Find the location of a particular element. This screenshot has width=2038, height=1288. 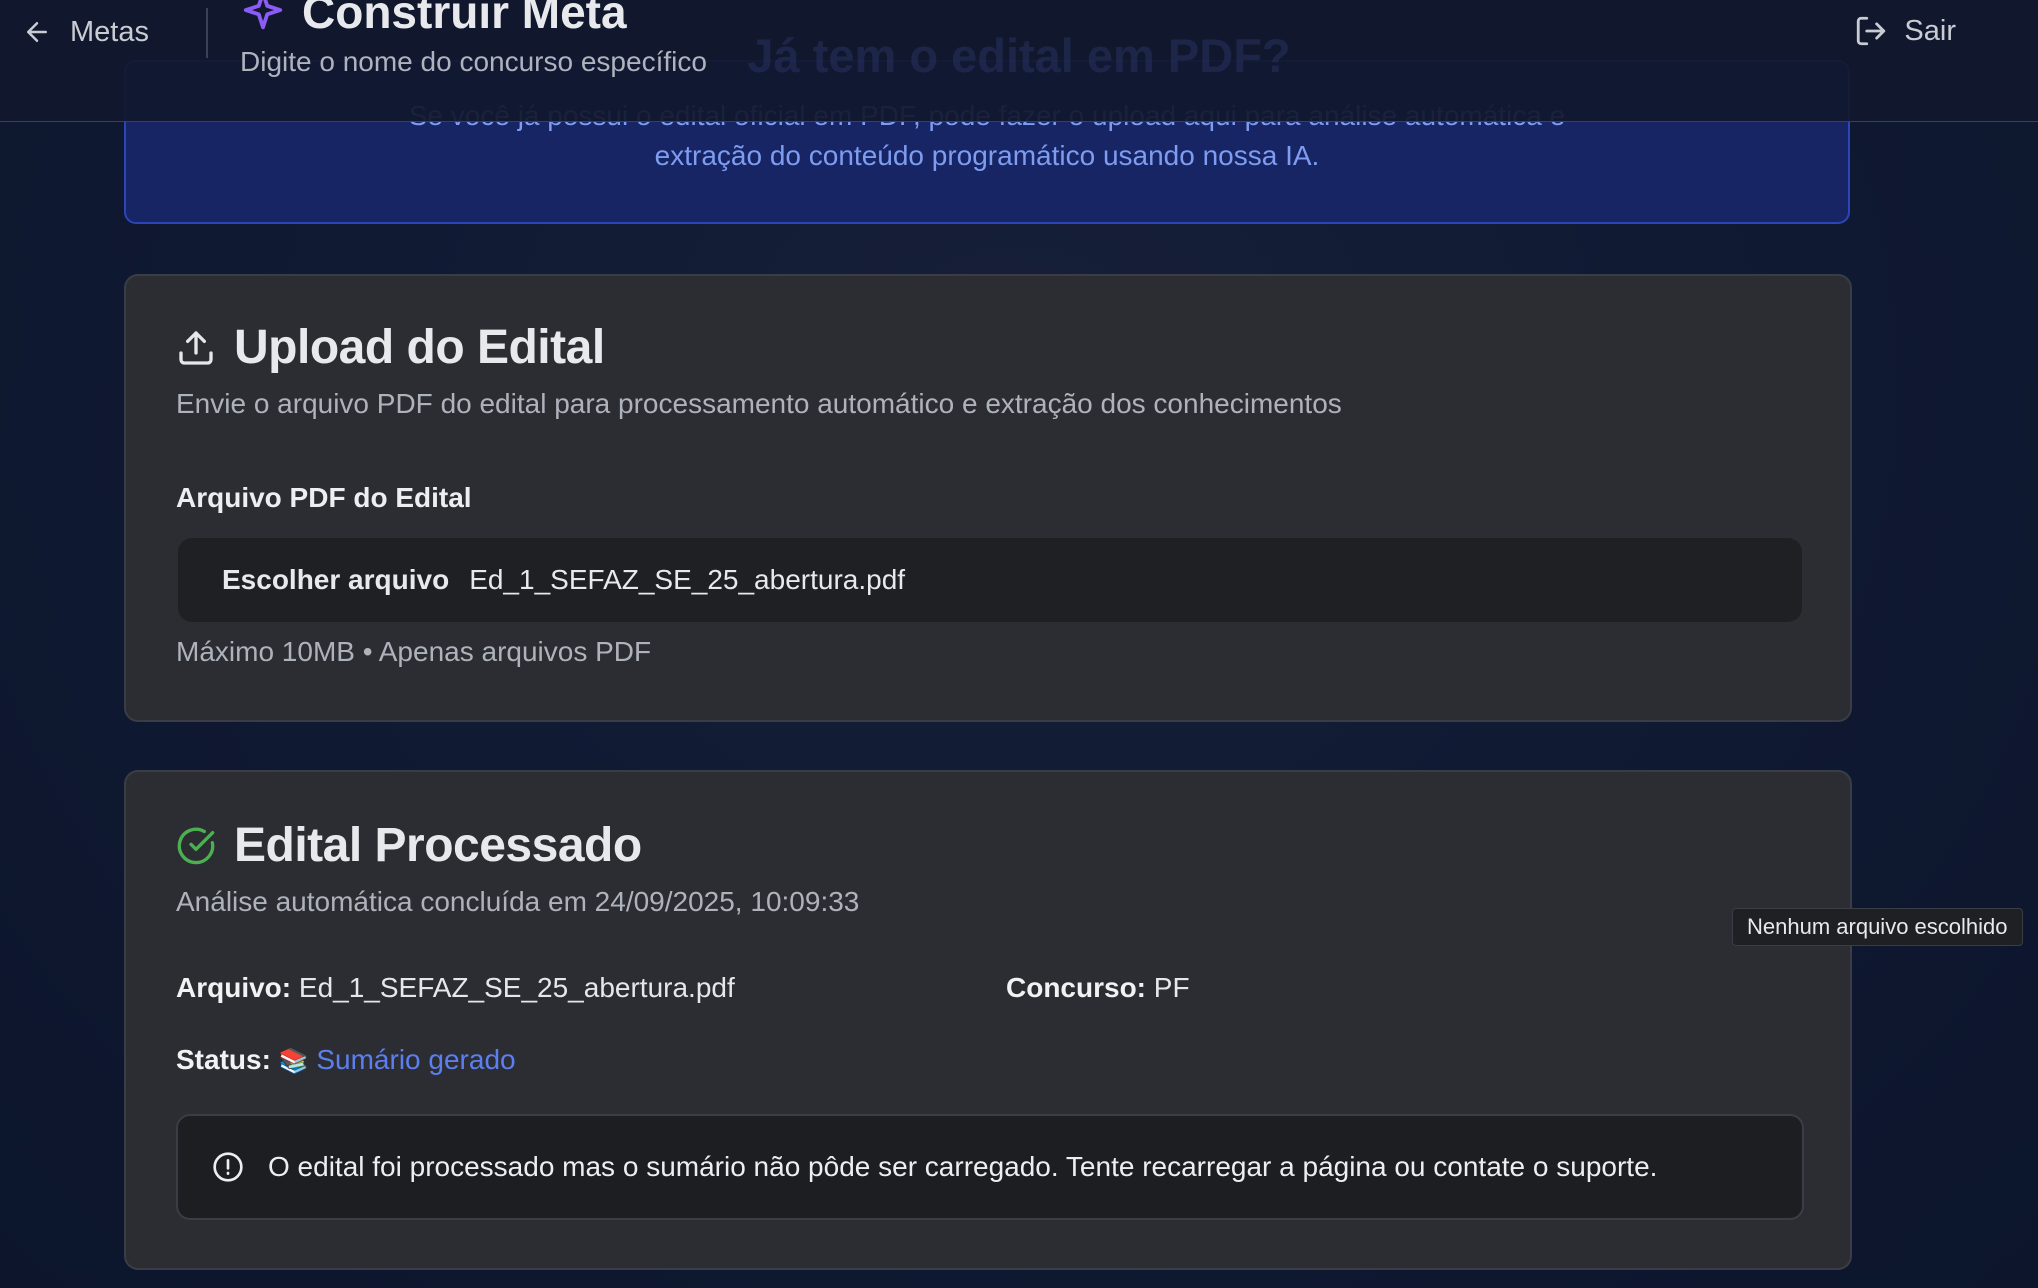

status-info-label: Status: is located at coordinates (223, 1059).